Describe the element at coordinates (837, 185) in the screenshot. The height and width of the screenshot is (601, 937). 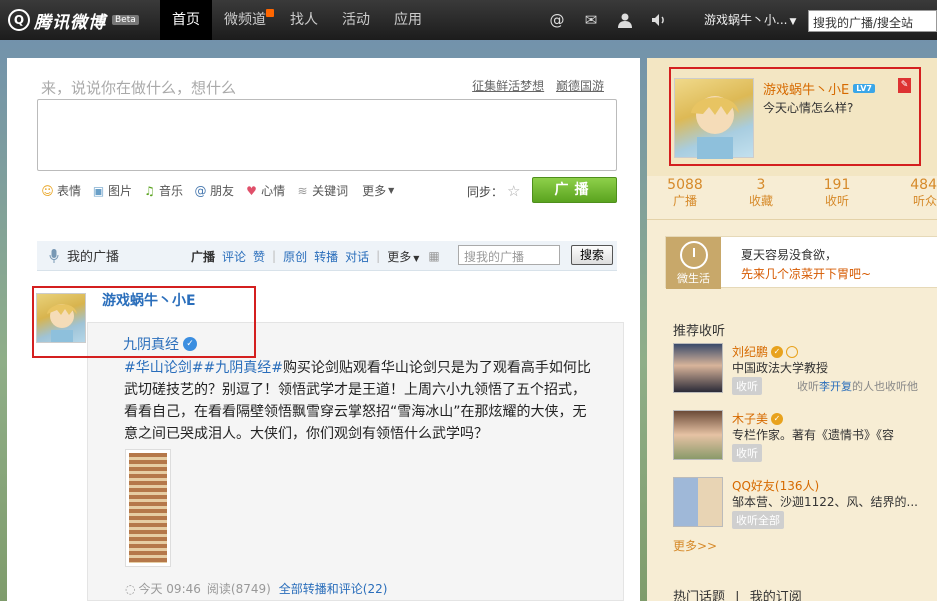
I see `stat-following-count: 191` at that location.